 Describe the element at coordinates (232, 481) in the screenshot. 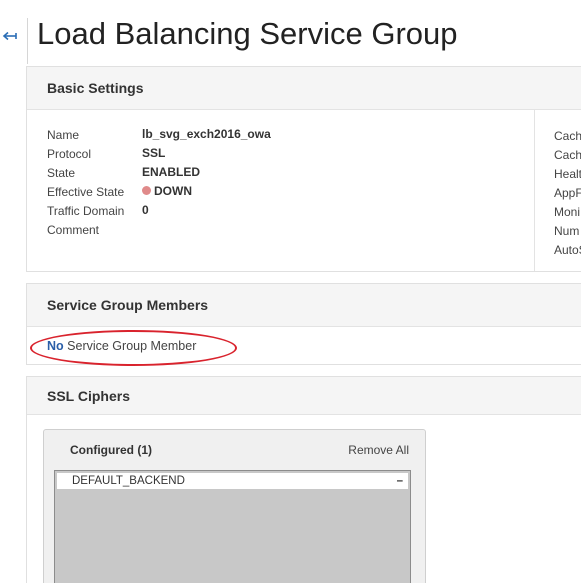

I see `cipher-list-item: DEFAULT_BACKEND –` at that location.